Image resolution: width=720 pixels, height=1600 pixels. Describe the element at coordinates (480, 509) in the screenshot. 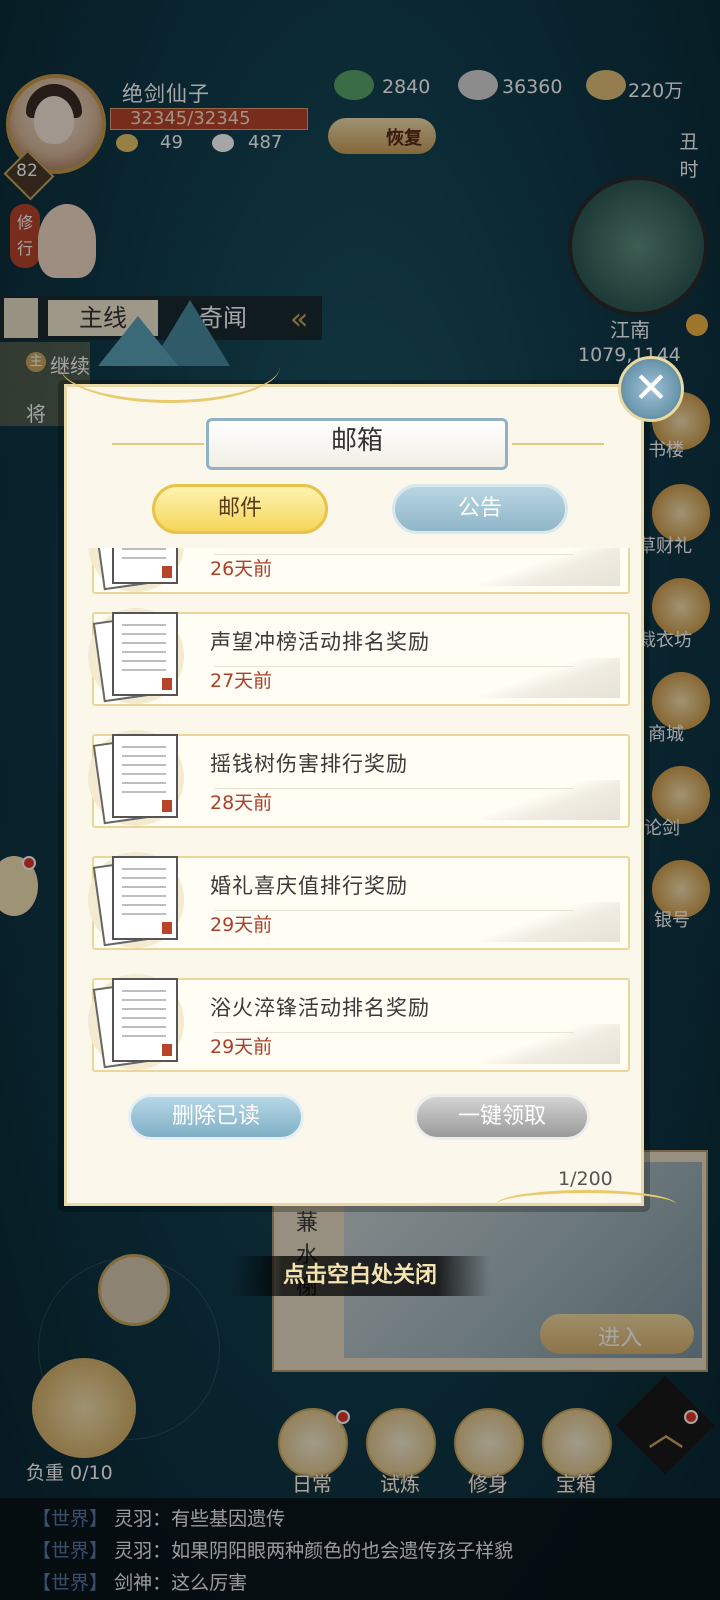

I see `tab-notice: 公告` at that location.